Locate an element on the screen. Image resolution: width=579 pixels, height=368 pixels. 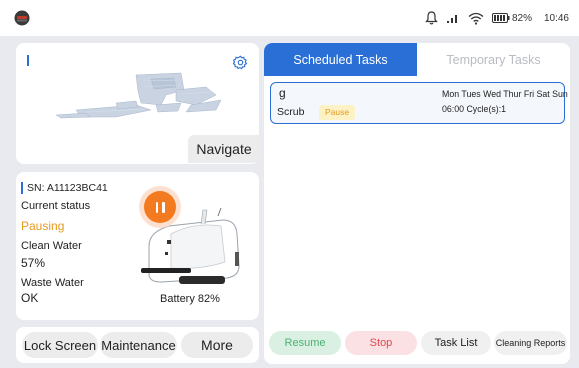
tab-temporary-tasks: Temporary Tasks is located at coordinates (493, 59).